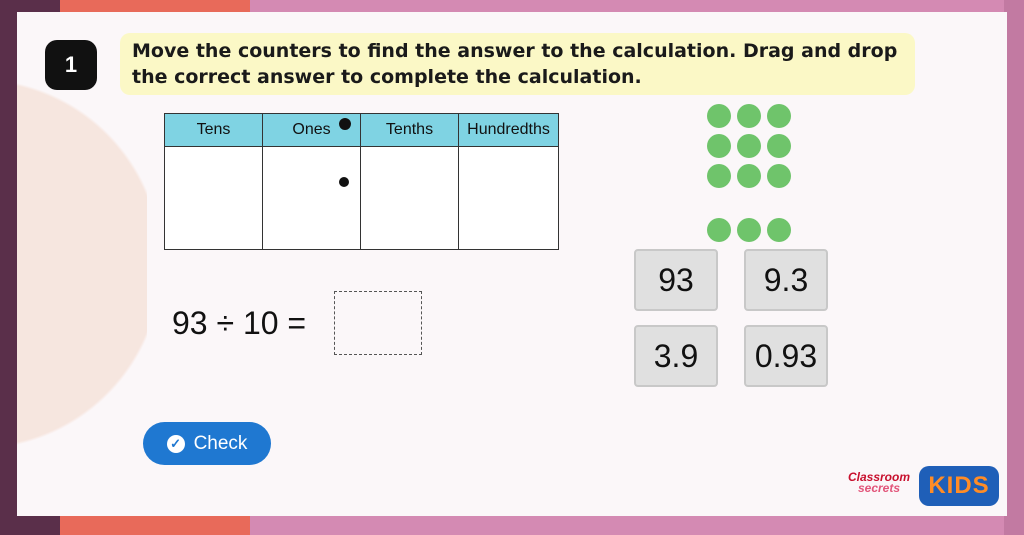  What do you see at coordinates (959, 486) in the screenshot?
I see `kids-wordmark: KIDS` at bounding box center [959, 486].